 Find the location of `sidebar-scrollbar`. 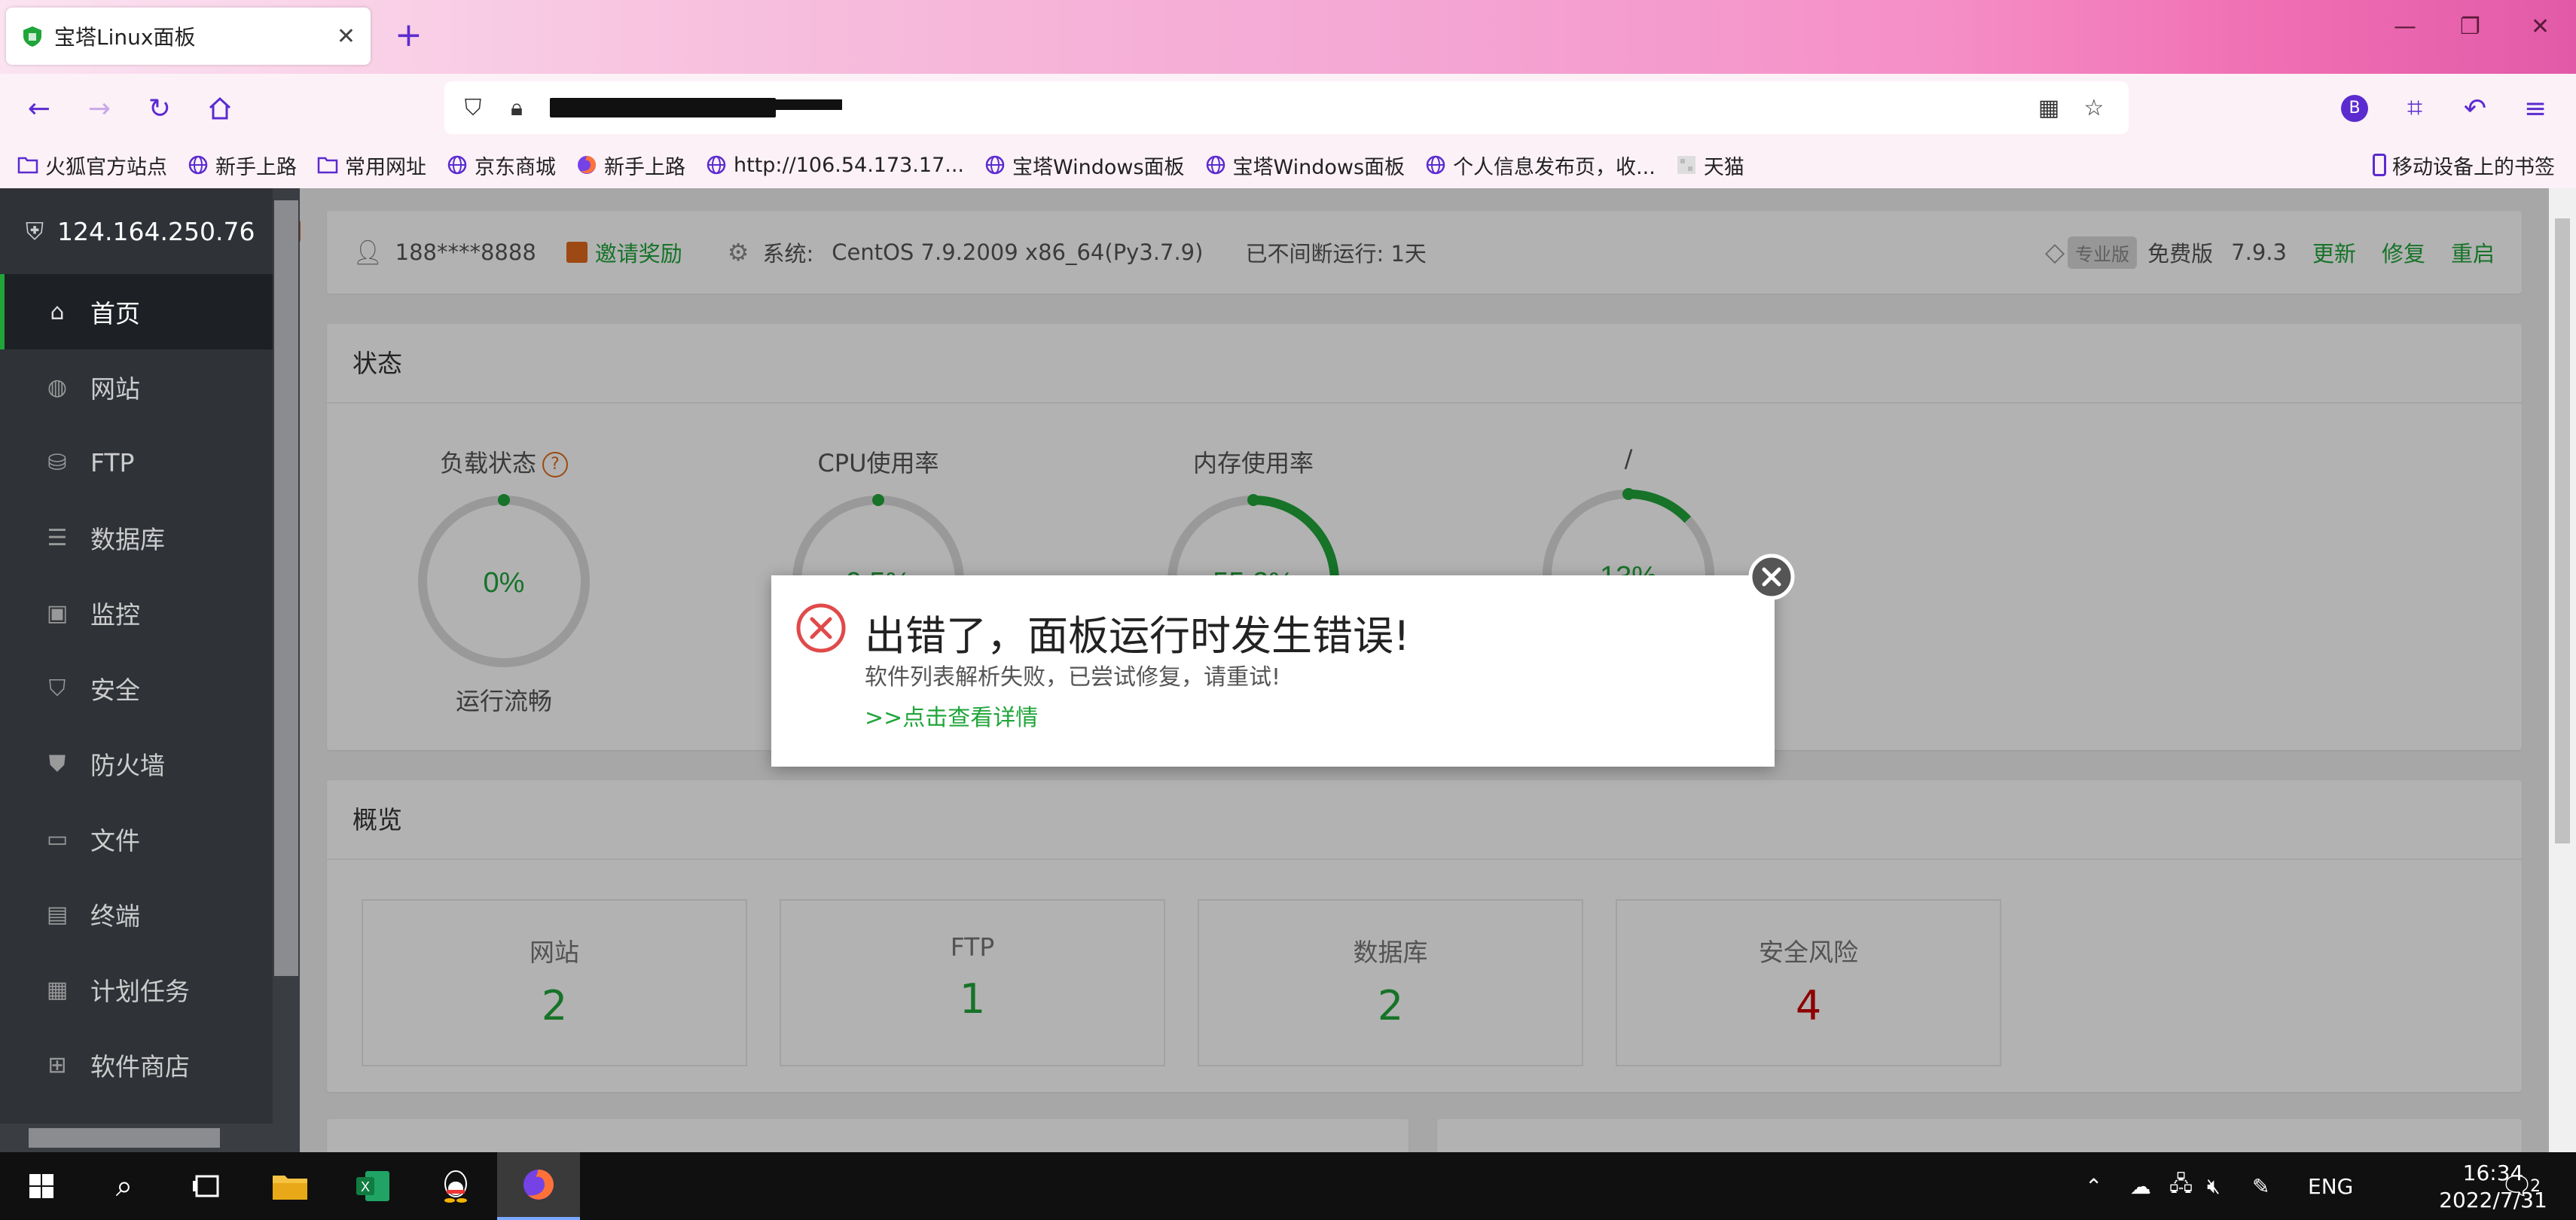

sidebar-scrollbar is located at coordinates (287, 670).